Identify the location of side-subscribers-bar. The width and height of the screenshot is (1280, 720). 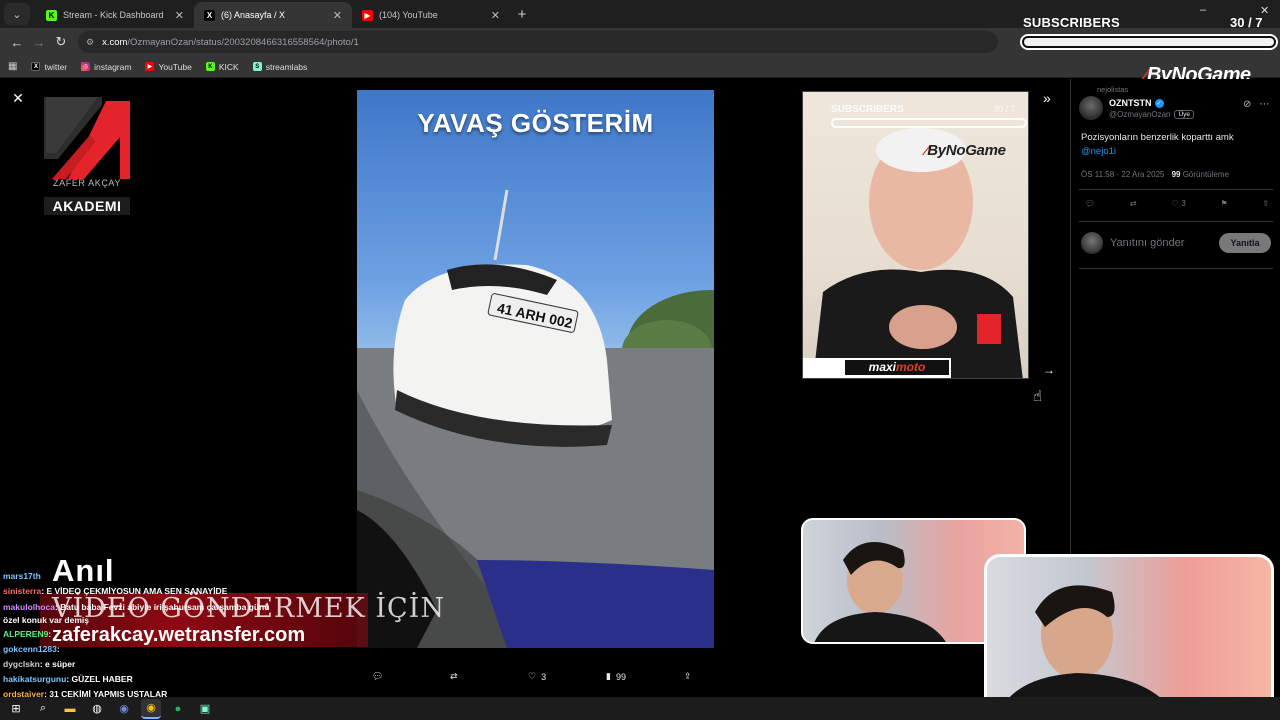
(929, 123).